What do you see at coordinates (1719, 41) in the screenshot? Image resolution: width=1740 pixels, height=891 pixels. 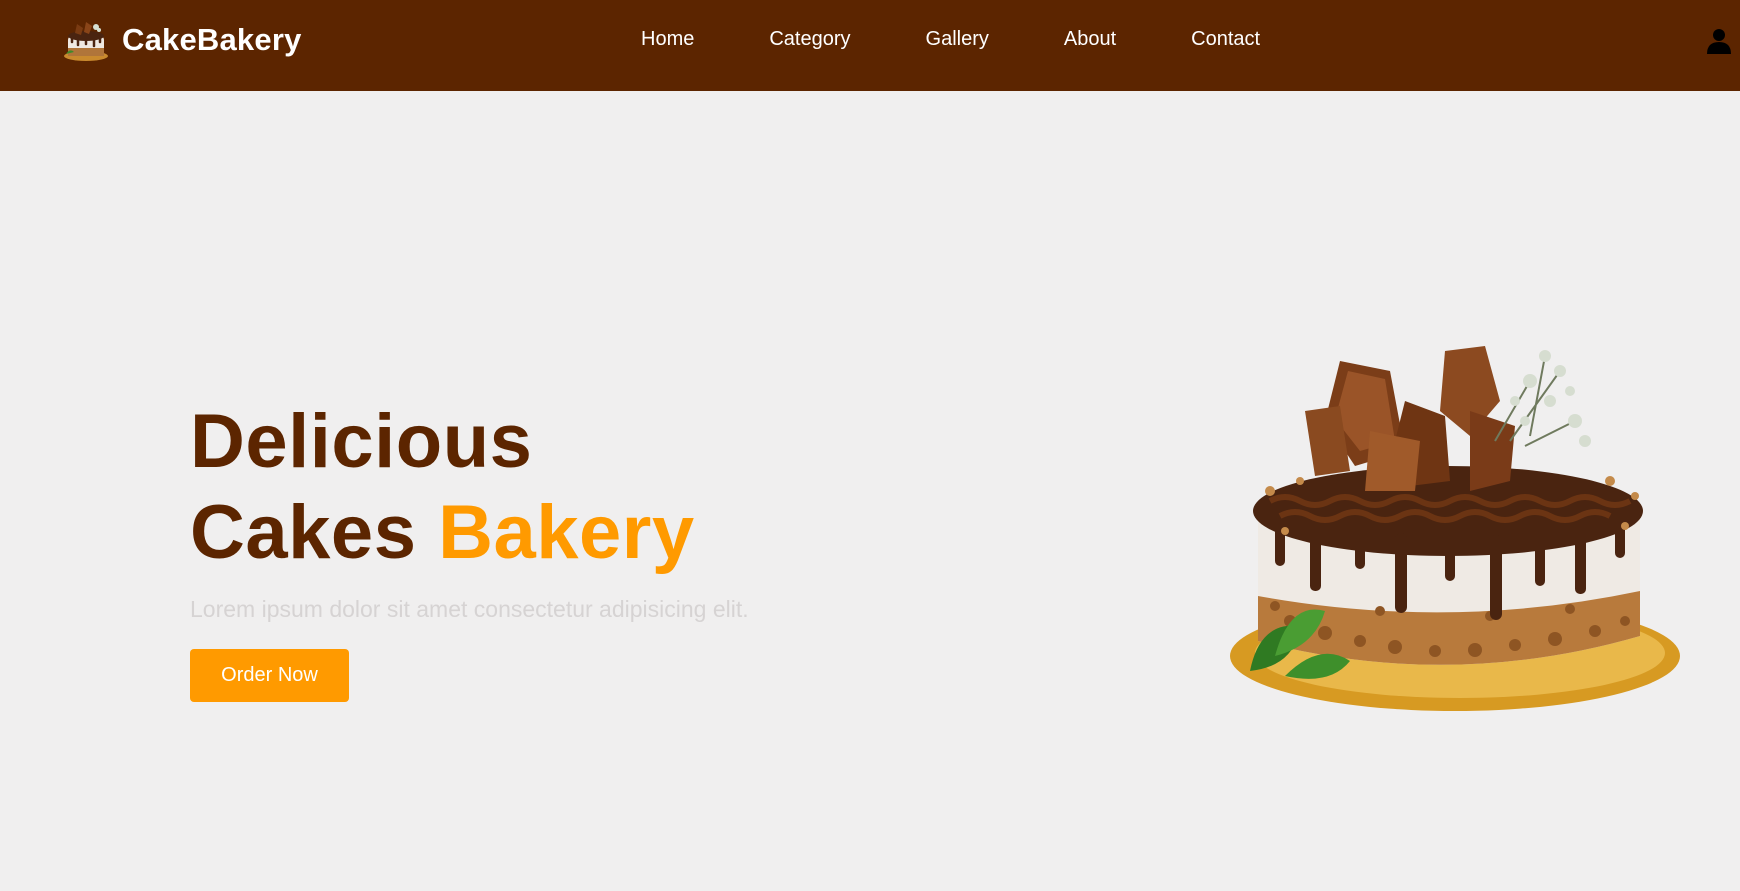 I see `user-icon` at bounding box center [1719, 41].